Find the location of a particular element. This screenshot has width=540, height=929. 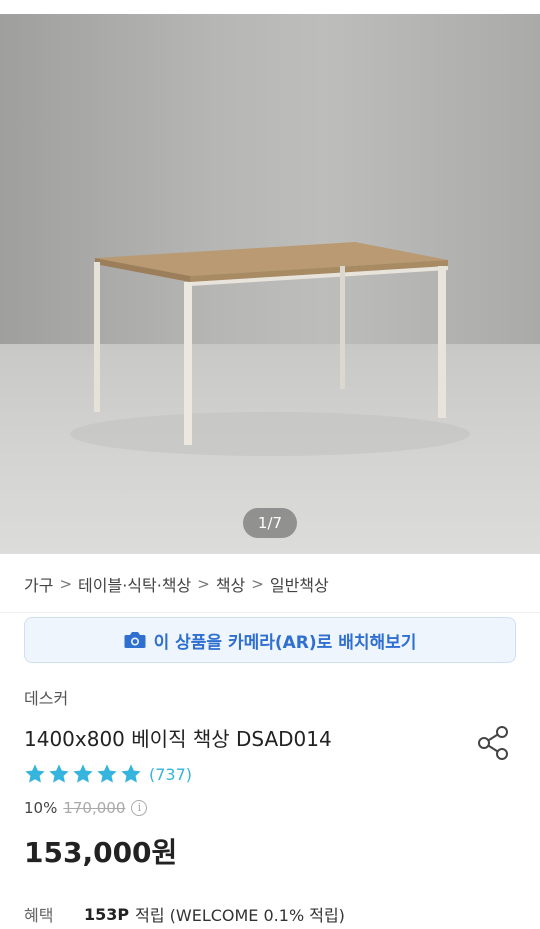

price-info-row: 10% 170,000 i is located at coordinates (86, 808).